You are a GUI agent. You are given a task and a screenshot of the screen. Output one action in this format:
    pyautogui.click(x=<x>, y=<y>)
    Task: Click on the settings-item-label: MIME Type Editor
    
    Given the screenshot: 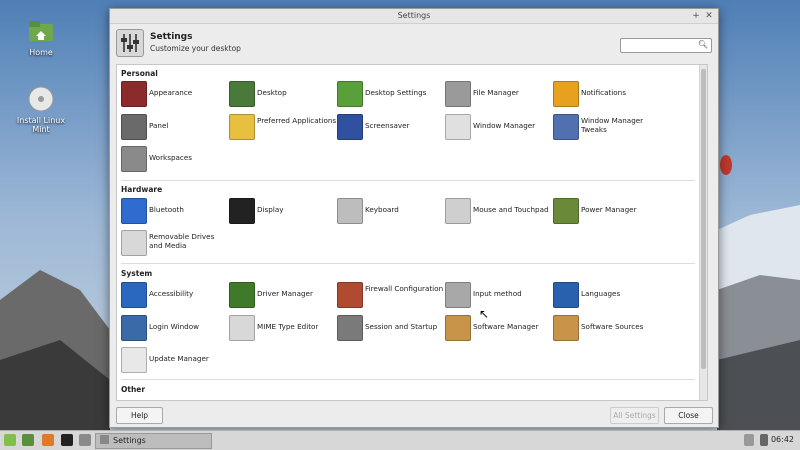 What is the action you would take?
    pyautogui.click(x=288, y=326)
    